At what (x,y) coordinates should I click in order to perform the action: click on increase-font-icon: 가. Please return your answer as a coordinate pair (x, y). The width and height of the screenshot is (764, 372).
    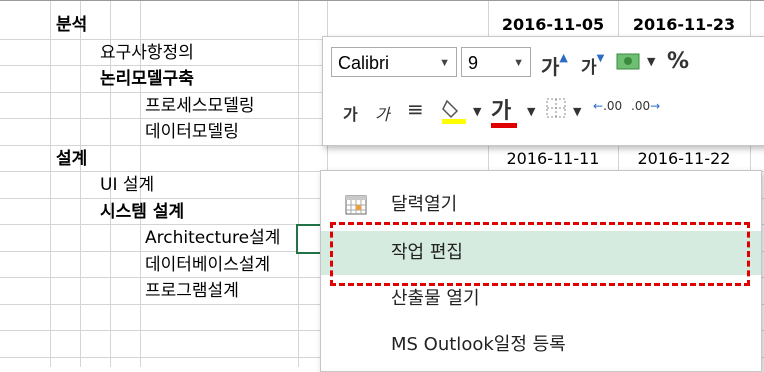
    Looking at the image, I should click on (550, 67).